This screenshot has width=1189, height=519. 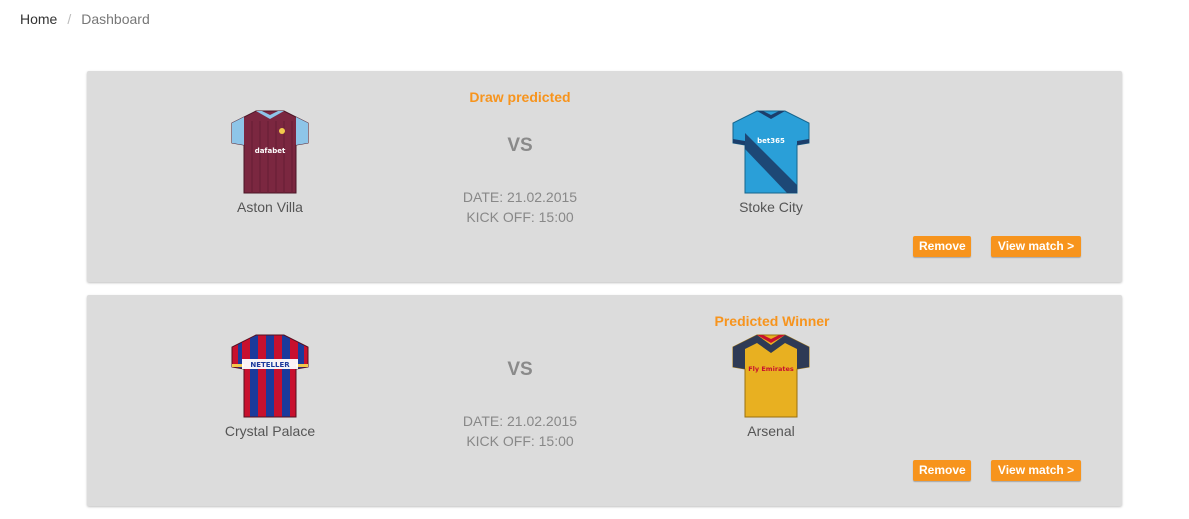 I want to click on home-team-name: Crystal Palace, so click(x=270, y=431).